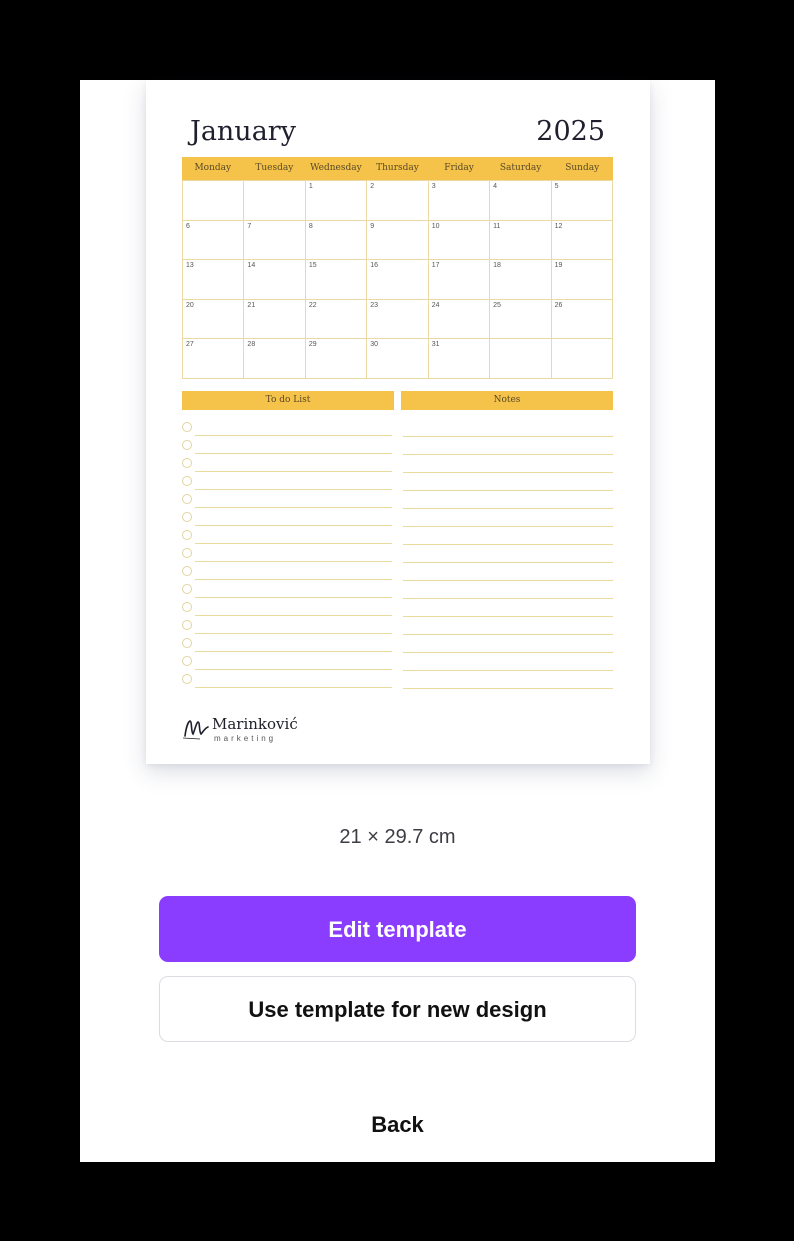  What do you see at coordinates (398, 240) in the screenshot?
I see `day-cell: 9` at bounding box center [398, 240].